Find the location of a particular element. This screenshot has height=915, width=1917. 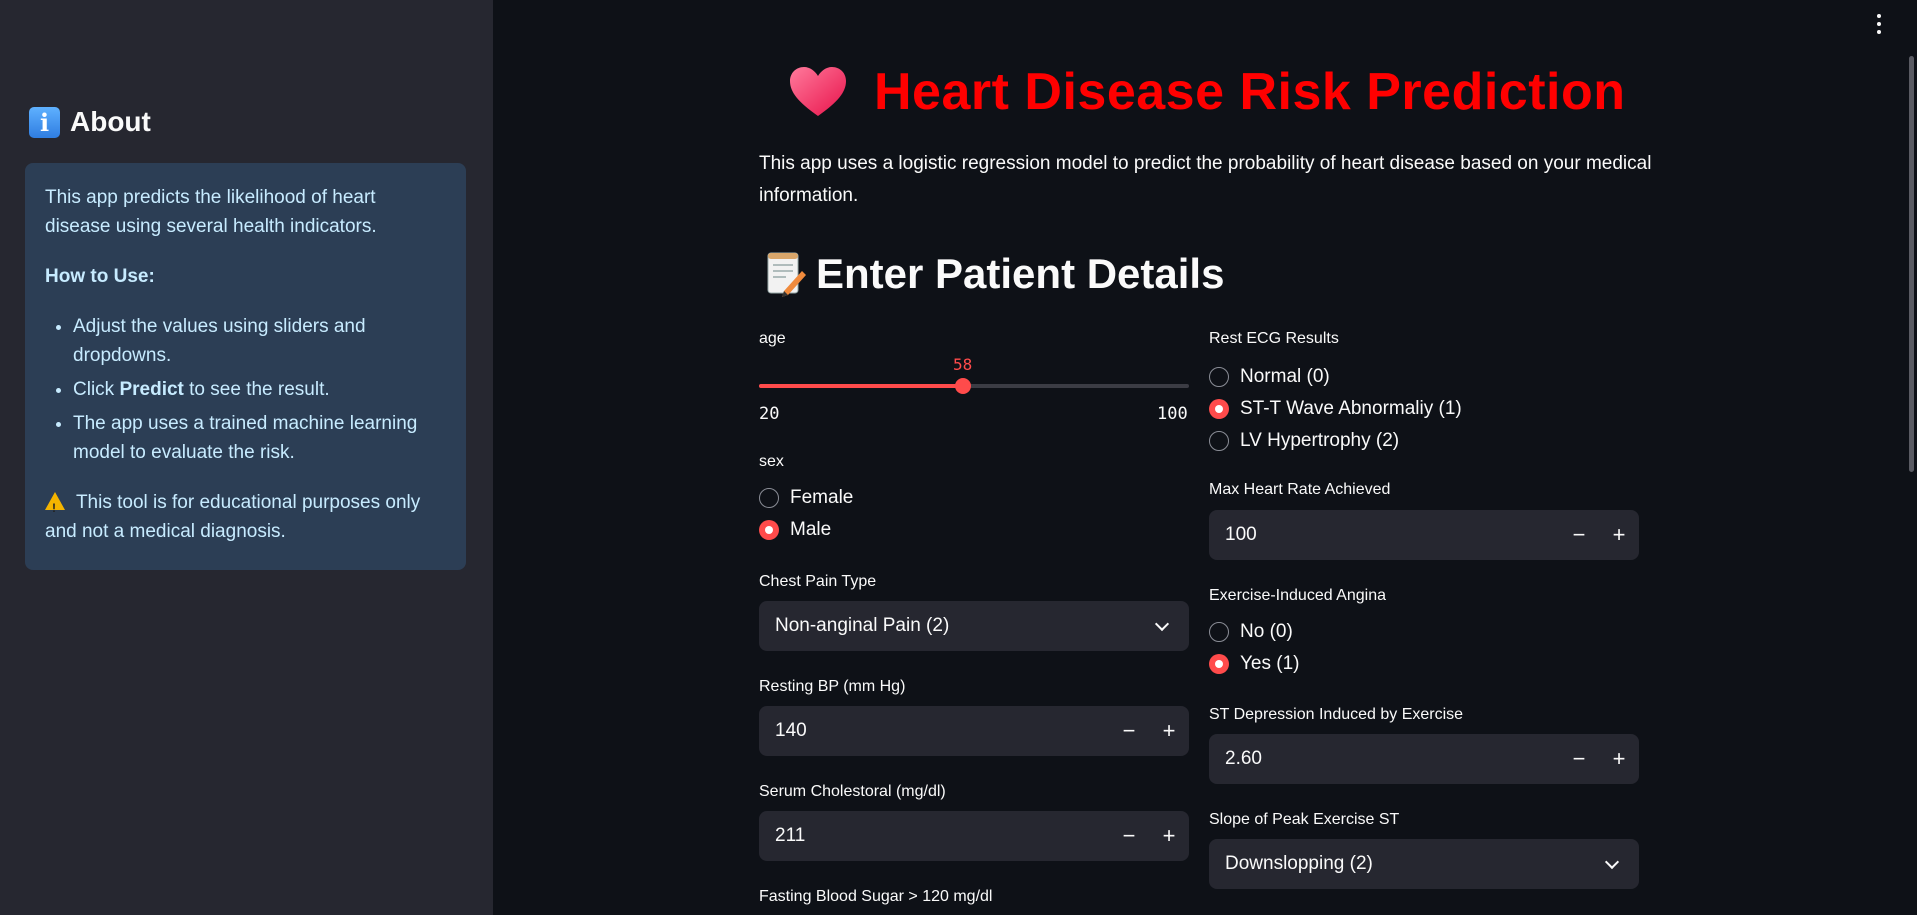

sidebar-title-text: About is located at coordinates (110, 121).